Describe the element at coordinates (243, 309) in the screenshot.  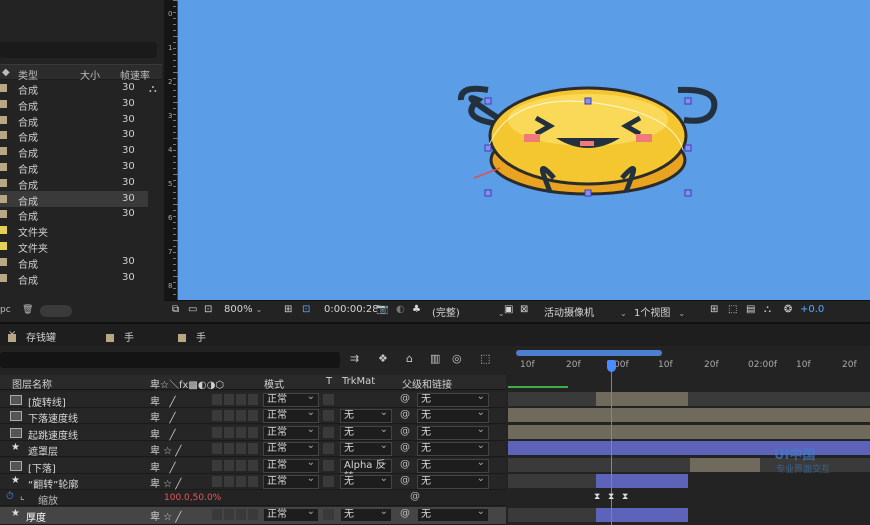
I see `zoom-dropdown: 800% ⌄` at that location.